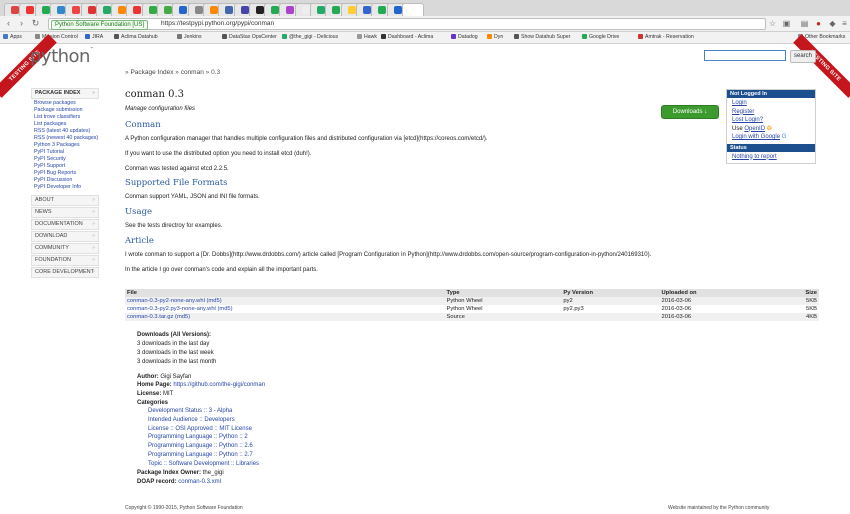  What do you see at coordinates (217, 24) in the screenshot?
I see `url-text: https://testpypi.python.org/pypi/conman` at bounding box center [217, 24].